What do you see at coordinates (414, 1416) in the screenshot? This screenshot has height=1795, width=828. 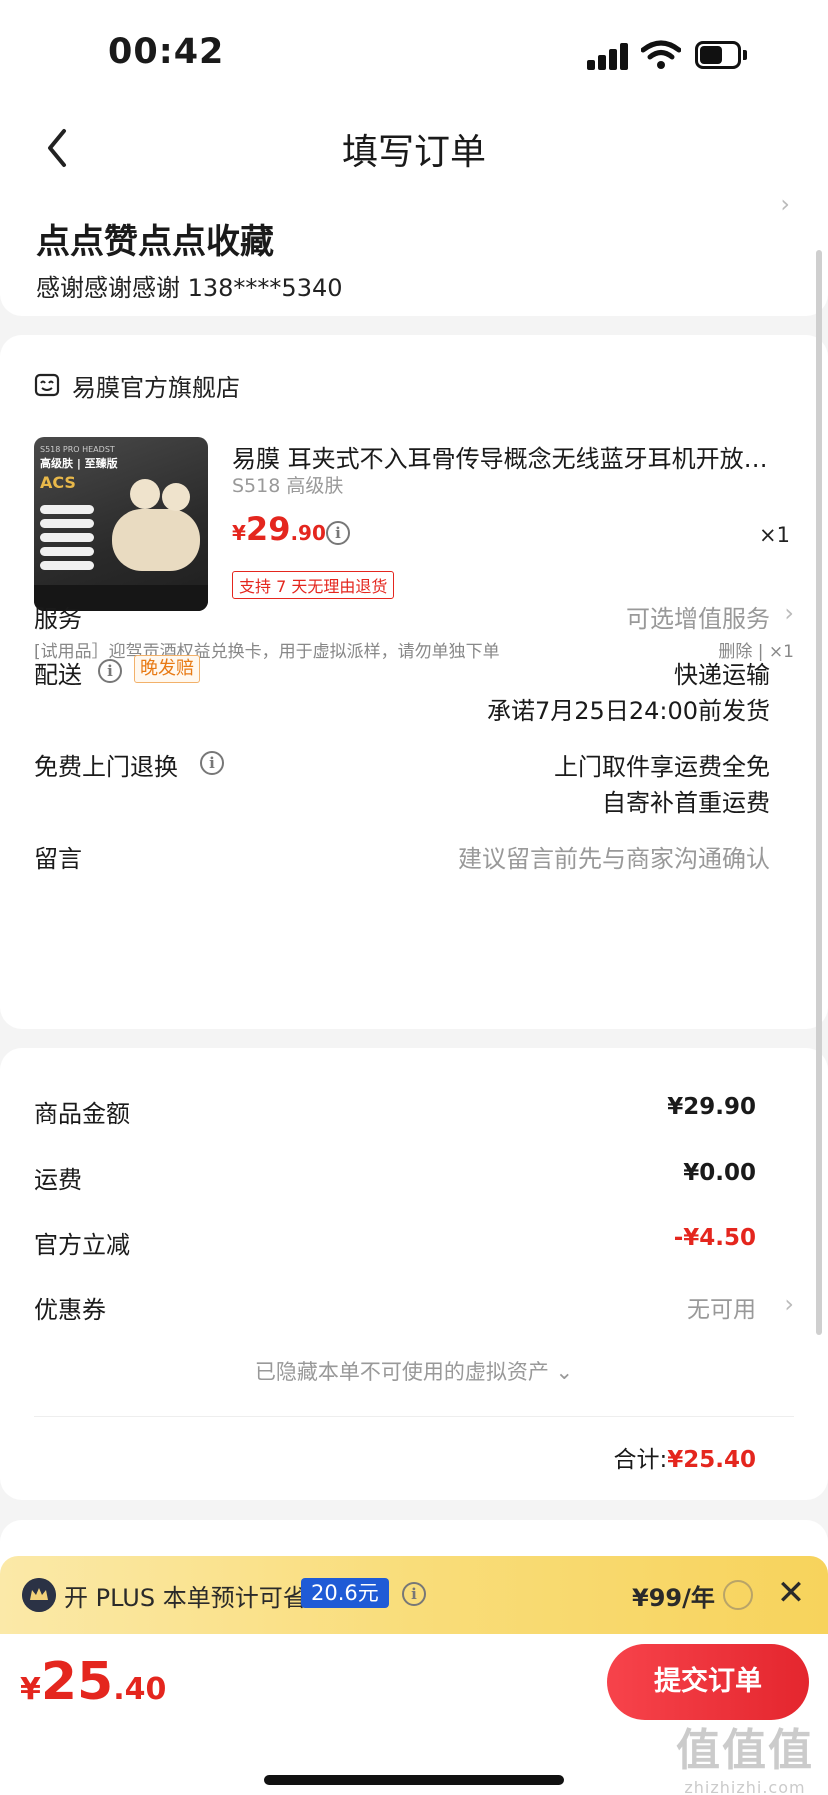 I see `divider` at bounding box center [414, 1416].